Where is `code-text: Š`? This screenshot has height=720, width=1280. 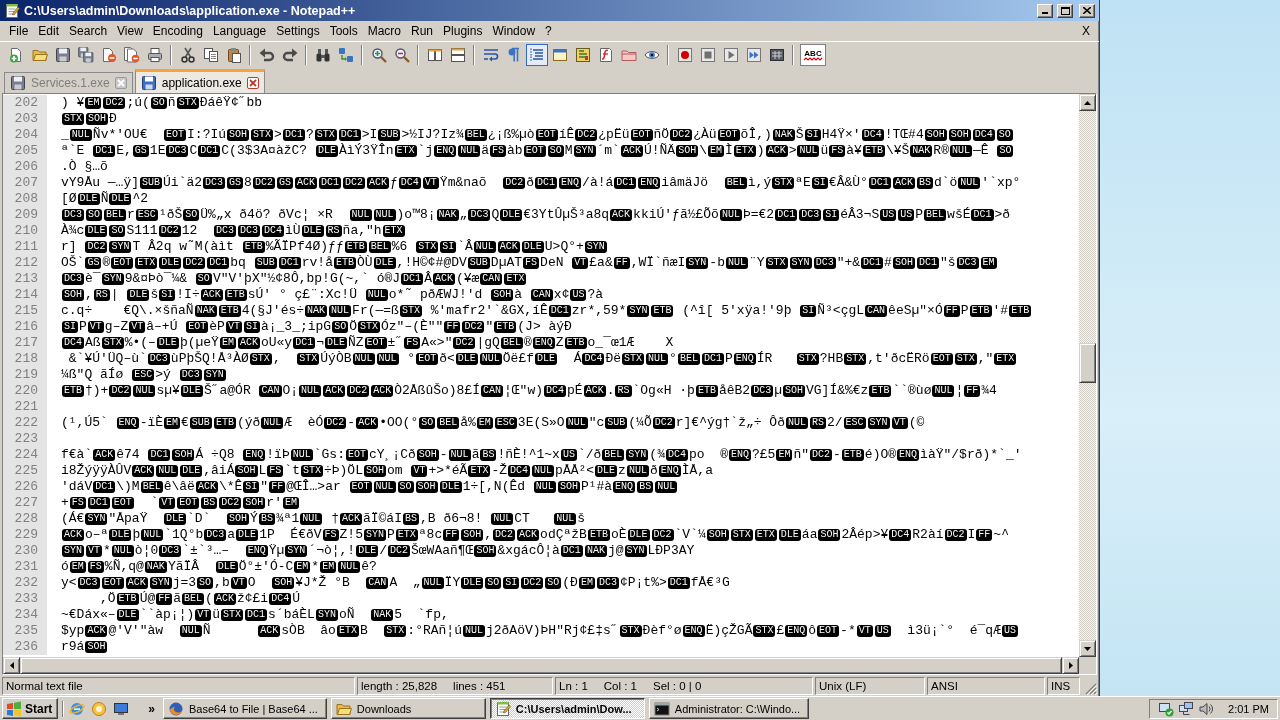 code-text: Š is located at coordinates (799, 134).